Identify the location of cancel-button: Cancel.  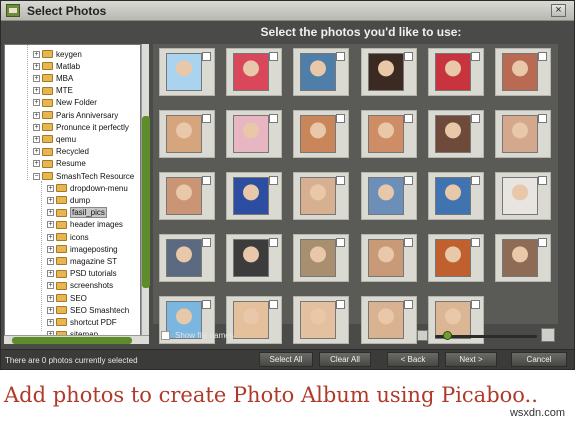
(539, 359).